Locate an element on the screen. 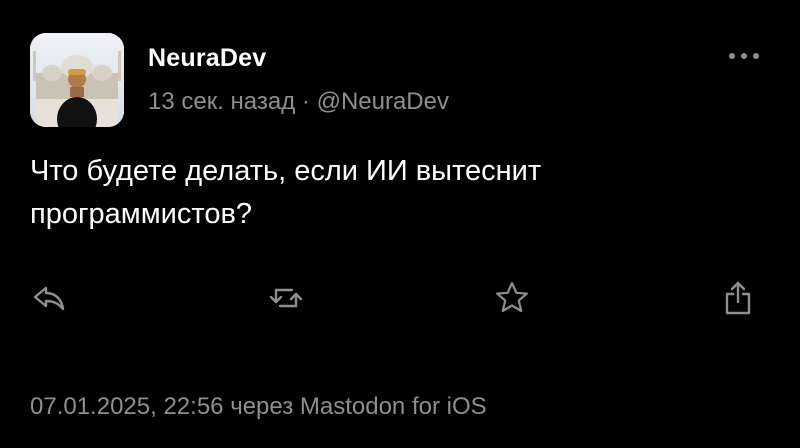  avatar-image is located at coordinates (77, 80).